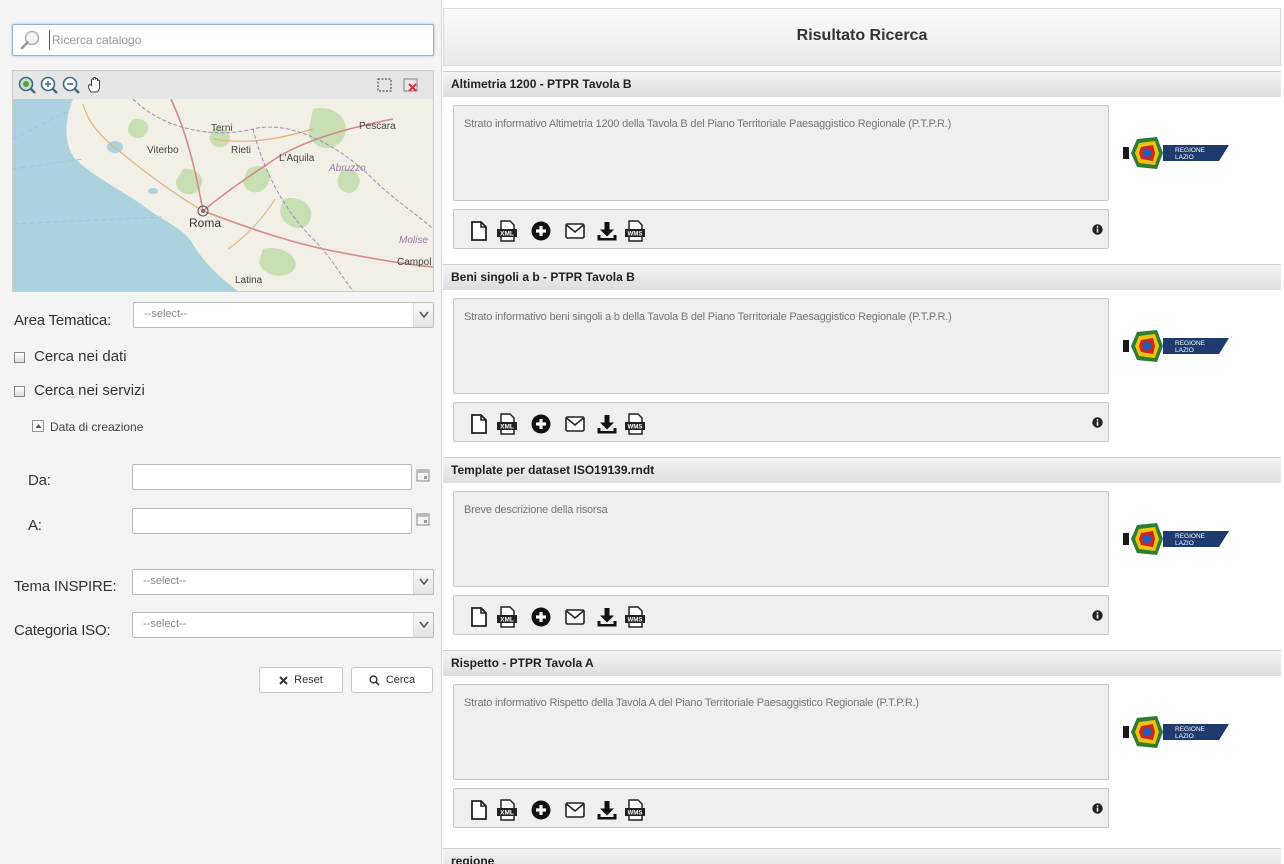 The width and height of the screenshot is (1284, 864). Describe the element at coordinates (781, 229) in the screenshot. I see `record-toolbar: XML WMS` at that location.